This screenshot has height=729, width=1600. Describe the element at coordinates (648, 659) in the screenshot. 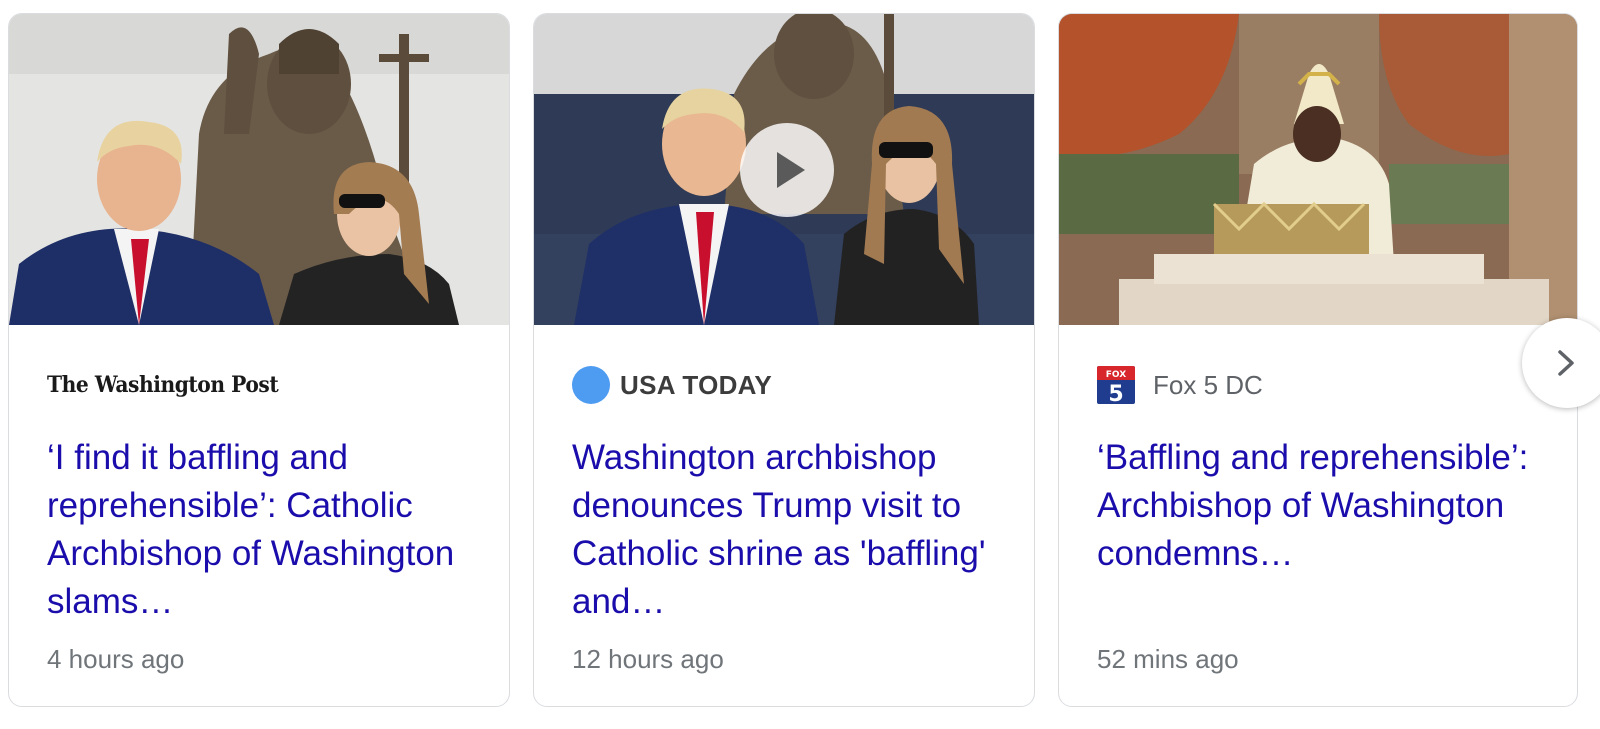

I see `news-timestamp: 12 hours ago` at that location.